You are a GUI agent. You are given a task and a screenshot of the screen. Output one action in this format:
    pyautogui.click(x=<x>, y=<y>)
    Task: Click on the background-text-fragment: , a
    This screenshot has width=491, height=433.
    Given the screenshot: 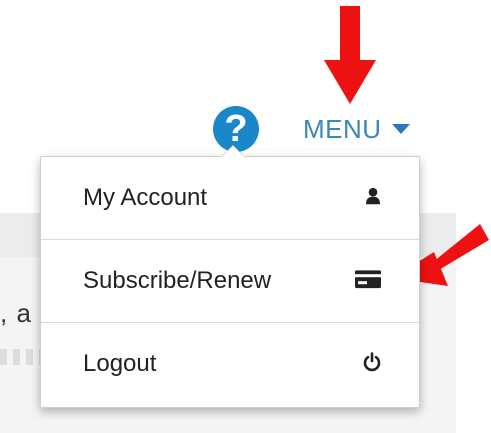 What is the action you would take?
    pyautogui.click(x=16, y=313)
    